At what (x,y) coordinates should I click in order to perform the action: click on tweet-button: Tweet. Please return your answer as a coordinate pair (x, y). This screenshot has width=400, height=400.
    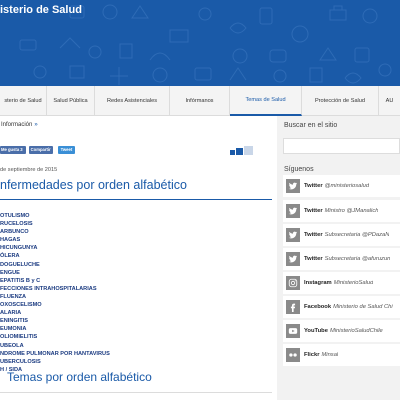
    Looking at the image, I should click on (66, 150).